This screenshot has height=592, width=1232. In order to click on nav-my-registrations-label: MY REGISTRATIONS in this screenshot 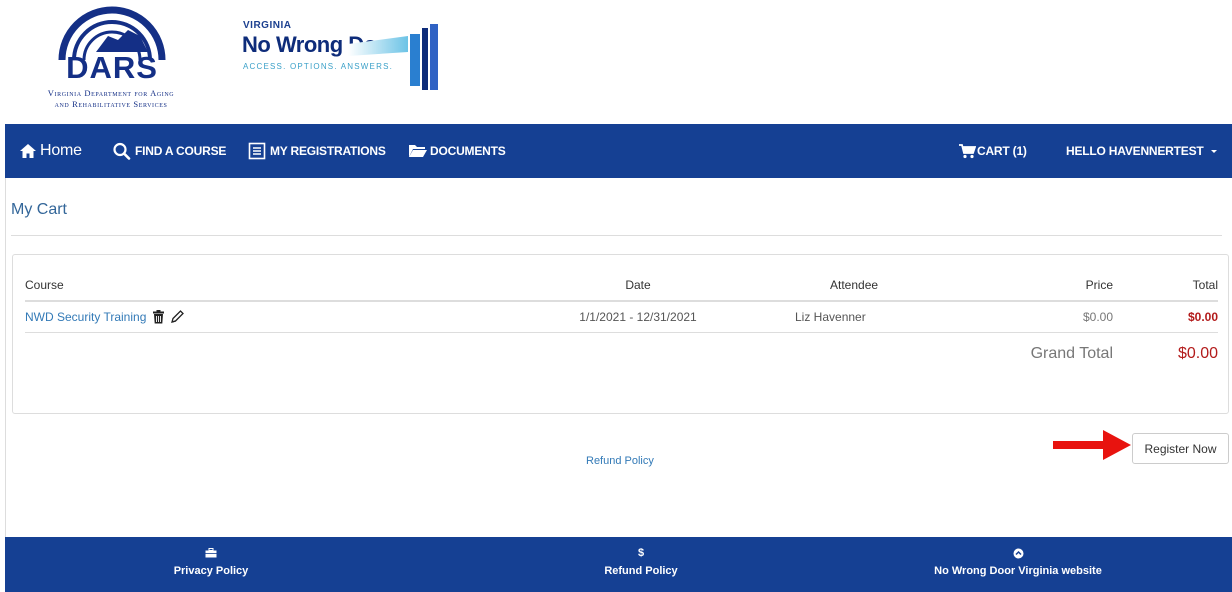, I will do `click(328, 151)`.